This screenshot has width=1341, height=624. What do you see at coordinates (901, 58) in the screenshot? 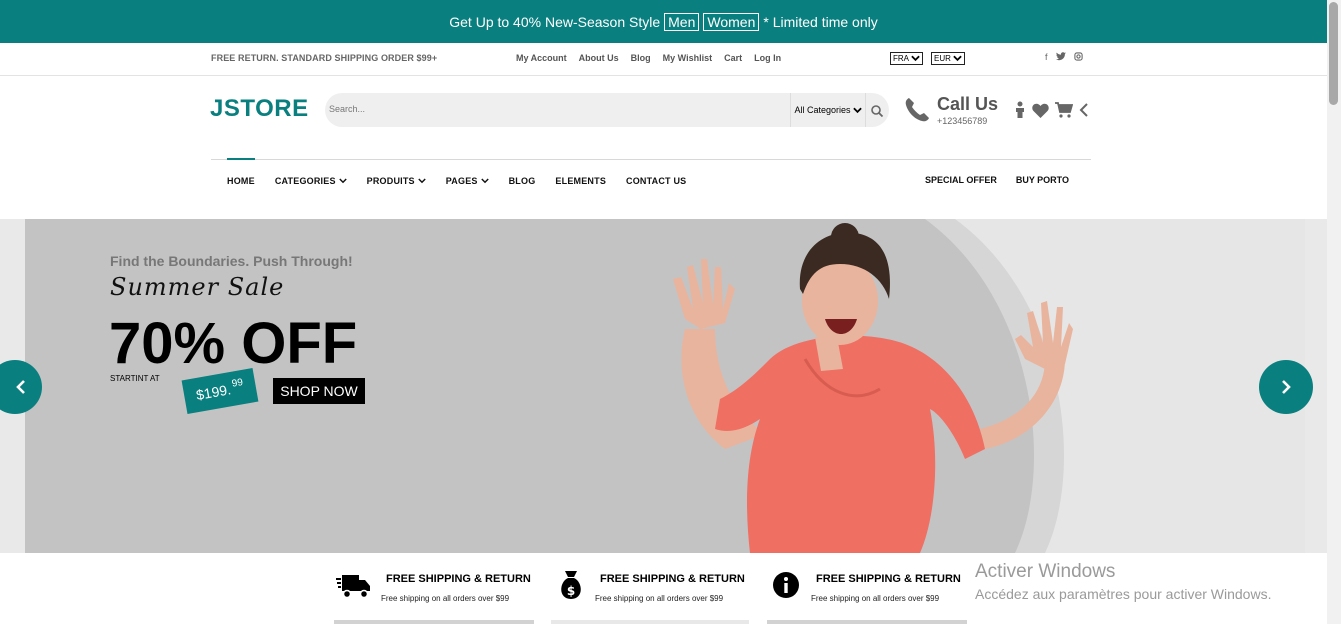
I see `language-value: FRA` at bounding box center [901, 58].